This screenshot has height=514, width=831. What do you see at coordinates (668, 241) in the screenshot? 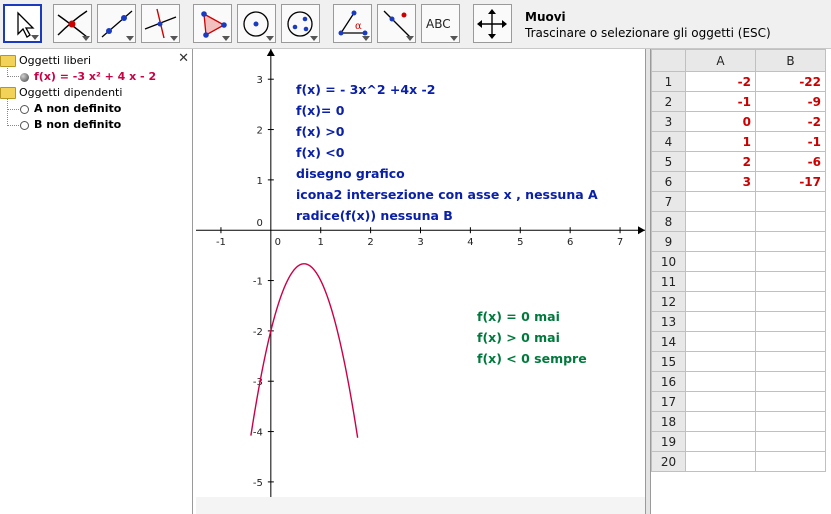
I see `row-header: 9` at bounding box center [668, 241].